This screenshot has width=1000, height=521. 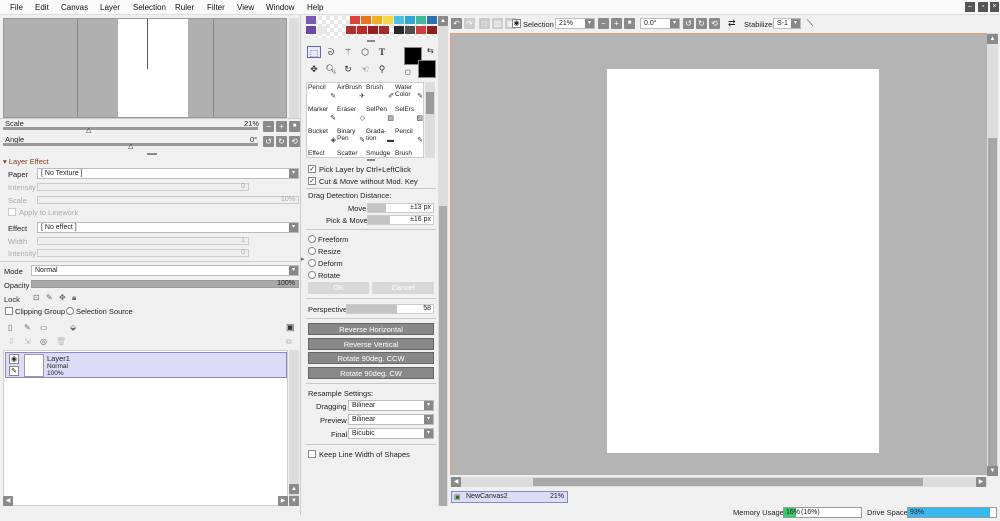 I want to click on swatch-black, so click(x=399, y=30).